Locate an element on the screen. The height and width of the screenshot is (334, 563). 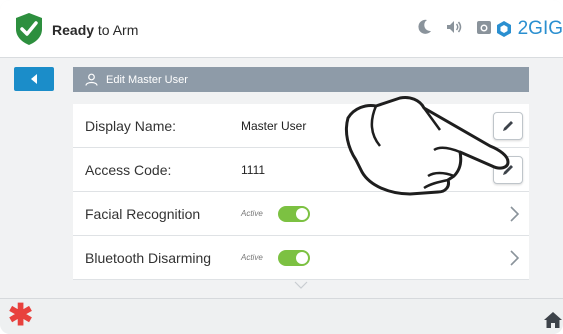
moon-icon is located at coordinates (424, 27).